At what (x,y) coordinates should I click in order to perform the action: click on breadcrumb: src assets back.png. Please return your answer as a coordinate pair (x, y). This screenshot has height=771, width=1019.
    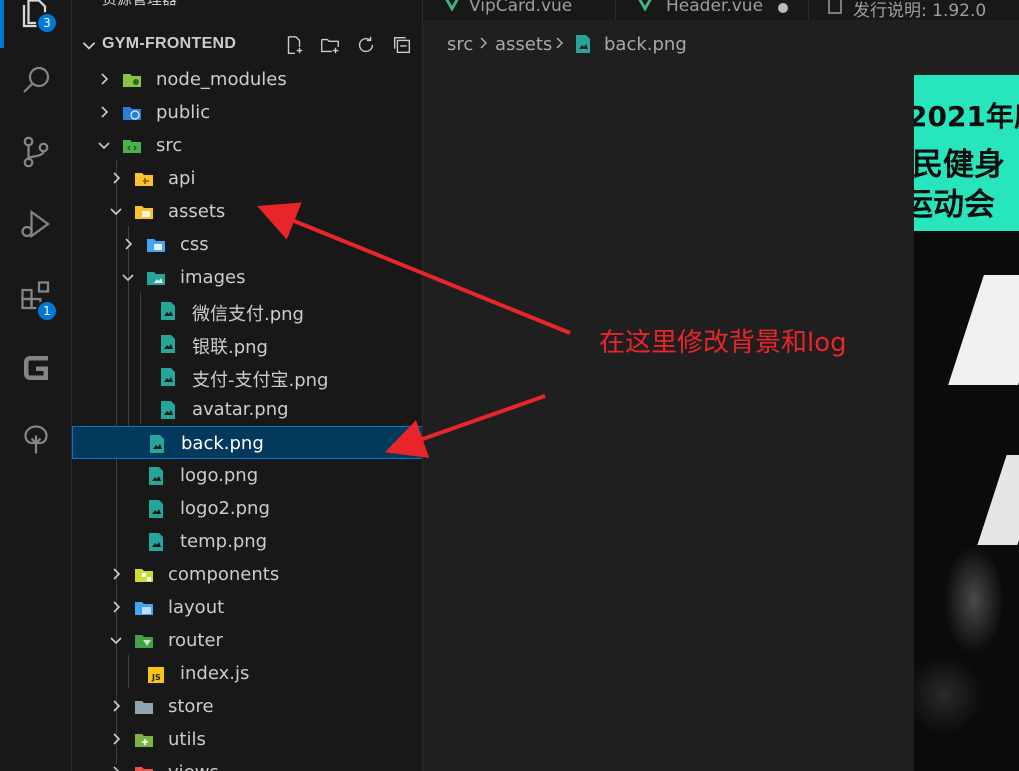
    Looking at the image, I should click on (721, 45).